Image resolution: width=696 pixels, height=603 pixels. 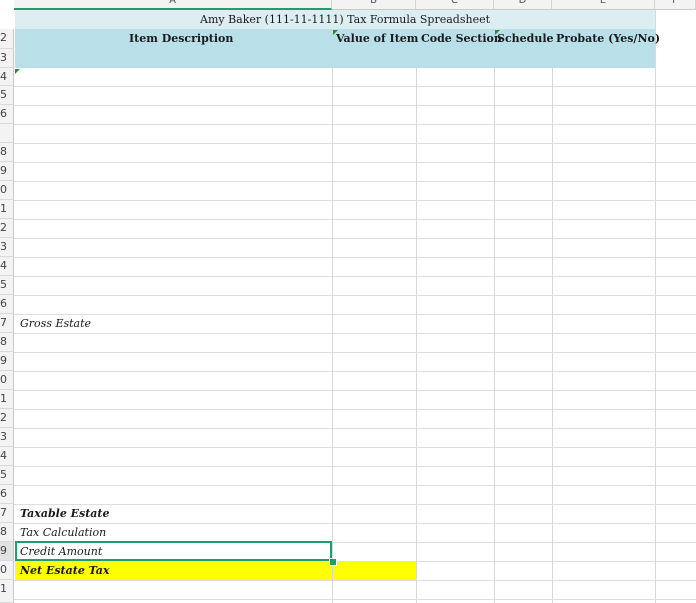 I want to click on fill-handle, so click(x=333, y=562).